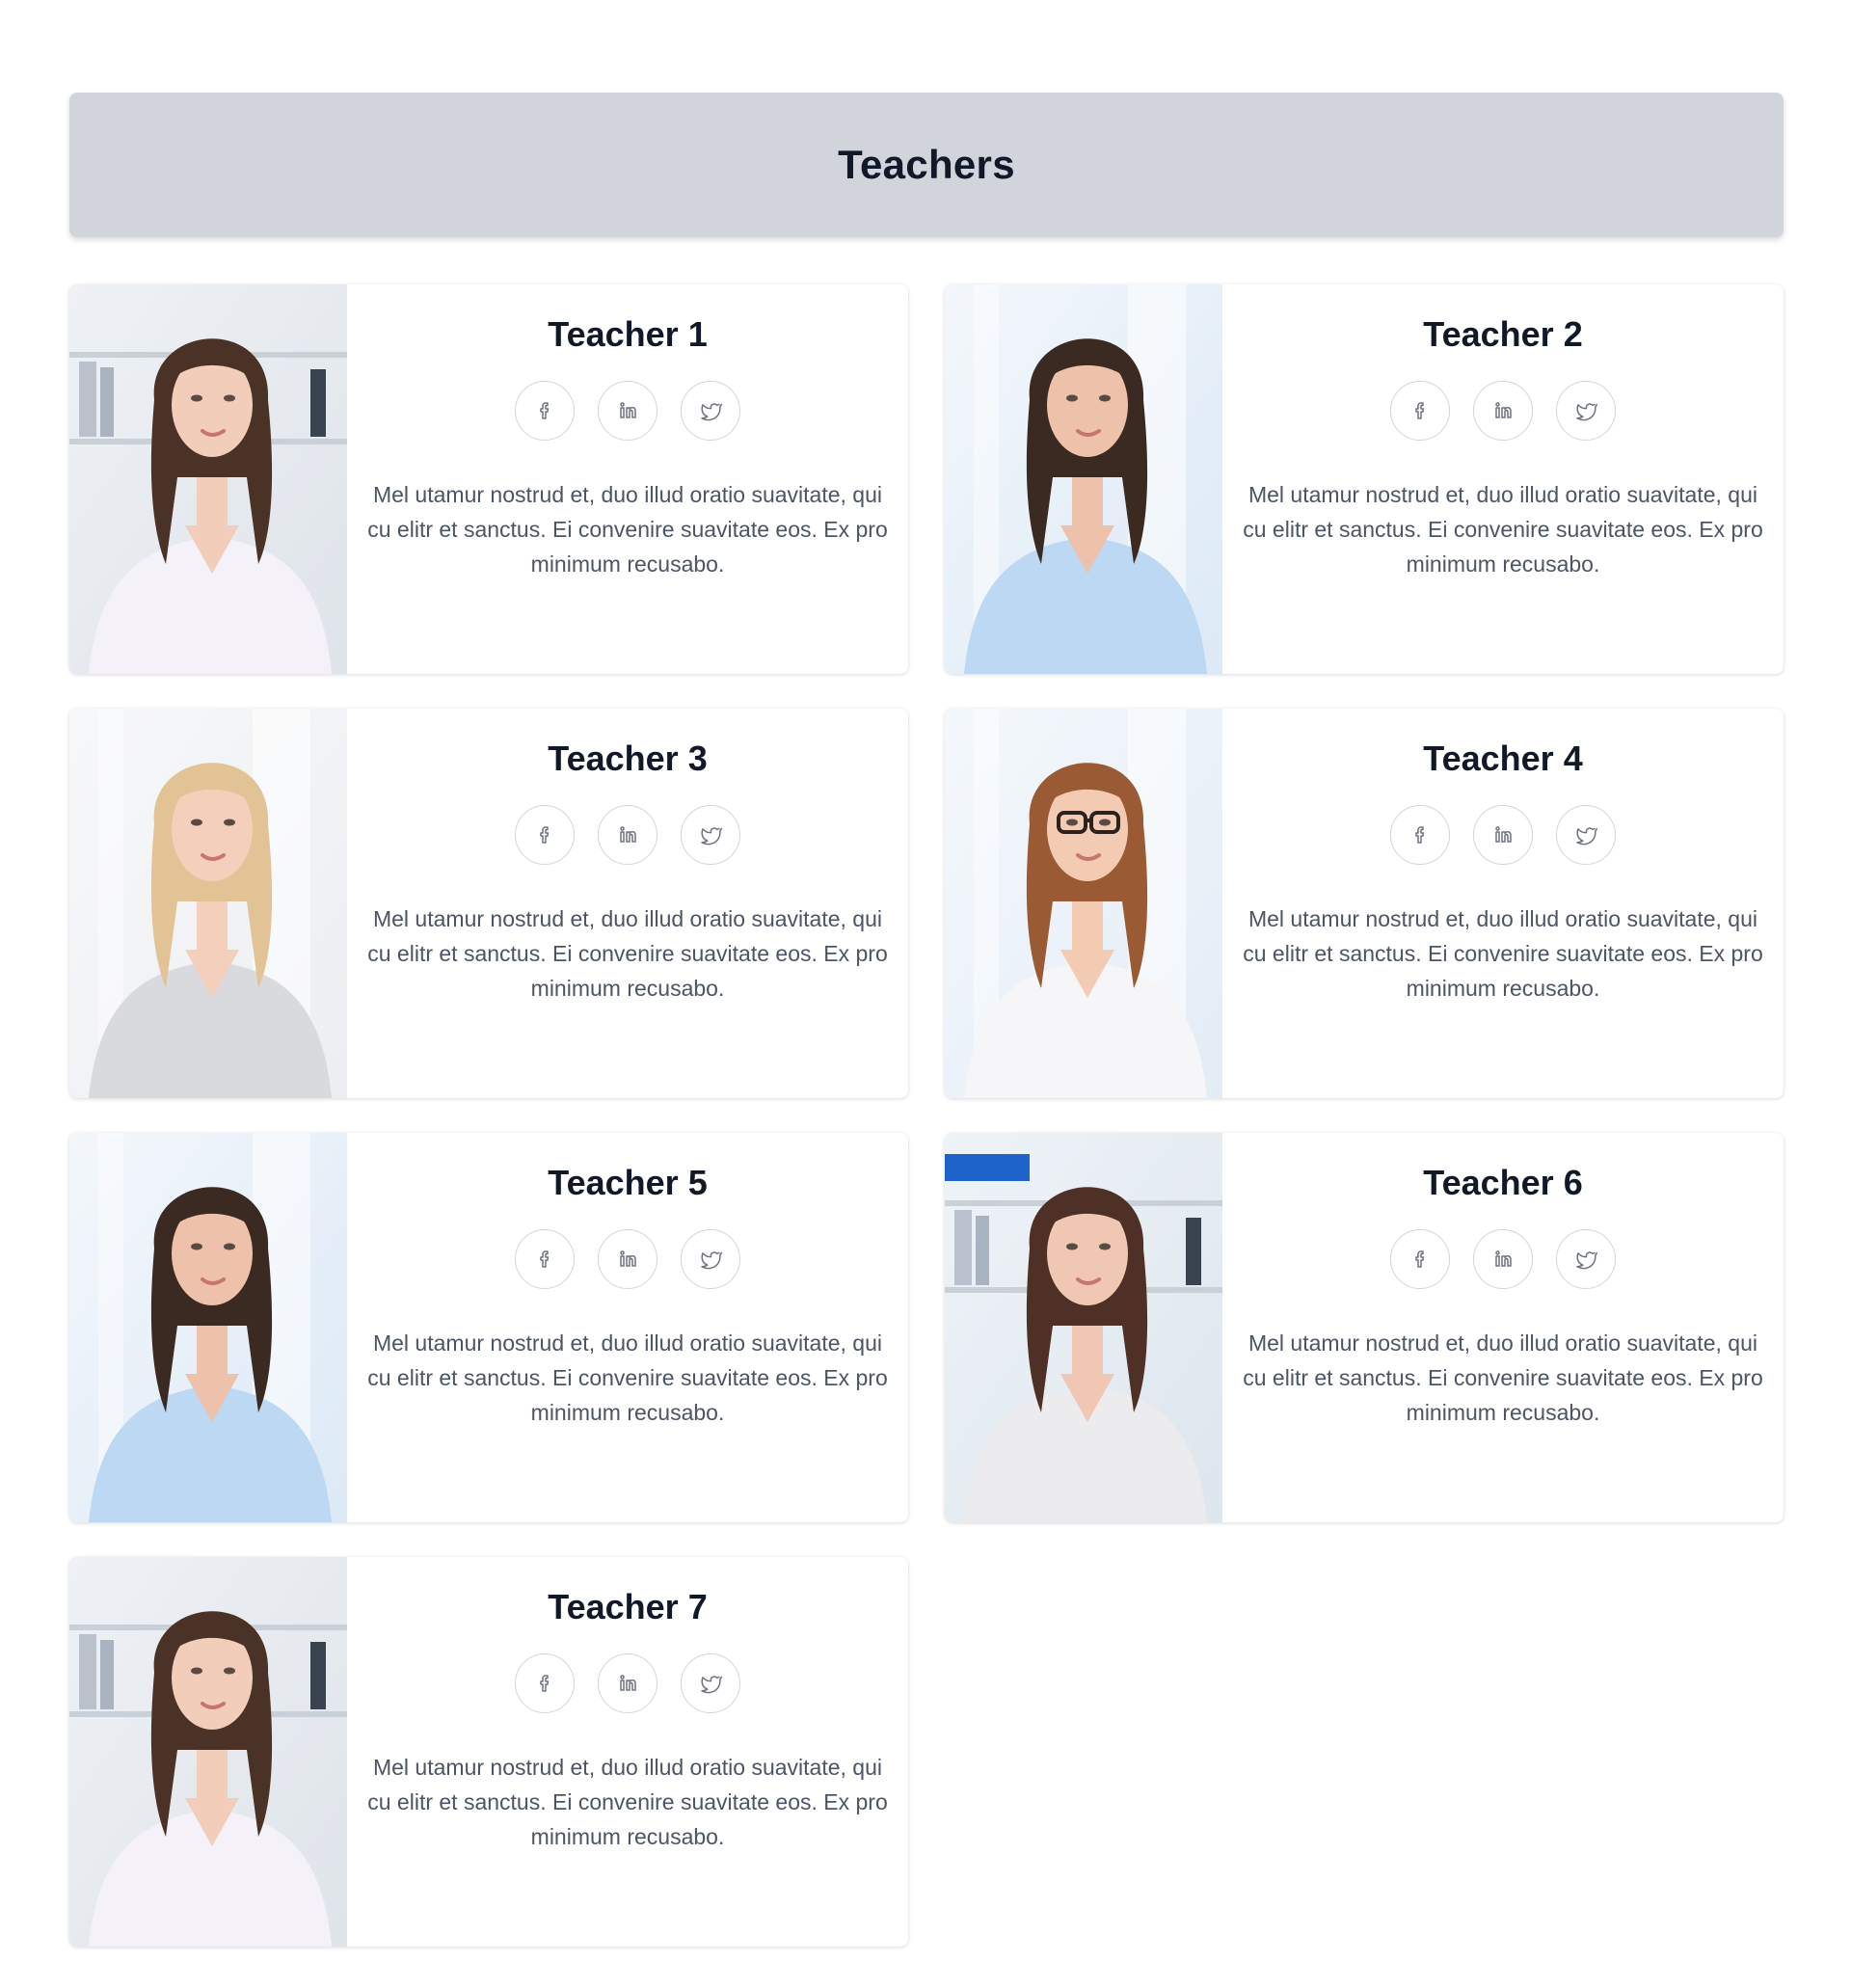  I want to click on teacher-name: Teacher 1, so click(628, 334).